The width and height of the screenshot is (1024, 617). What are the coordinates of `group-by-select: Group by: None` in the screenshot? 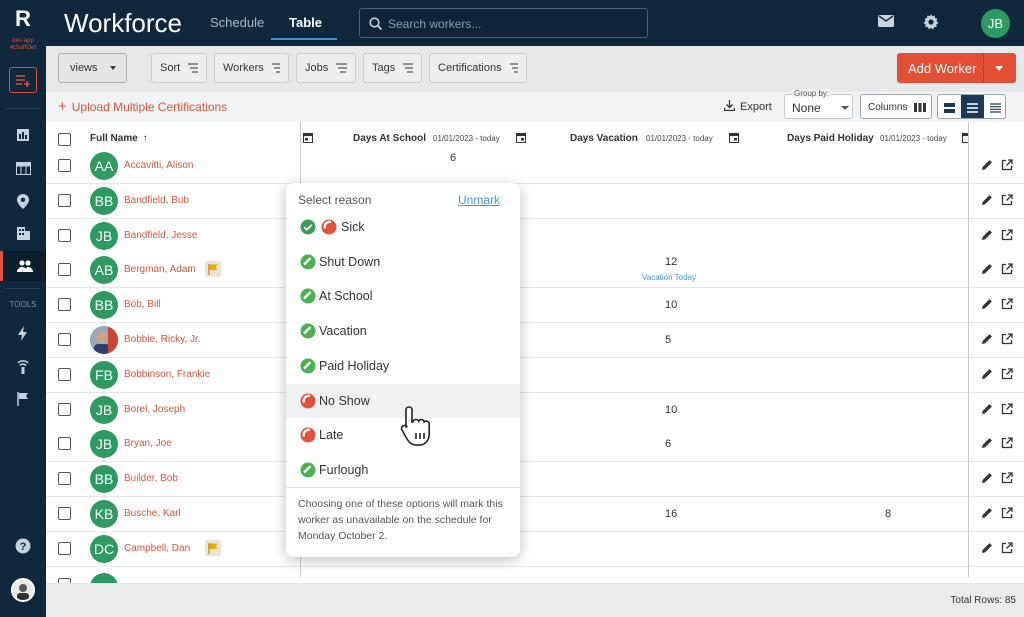 It's located at (818, 104).